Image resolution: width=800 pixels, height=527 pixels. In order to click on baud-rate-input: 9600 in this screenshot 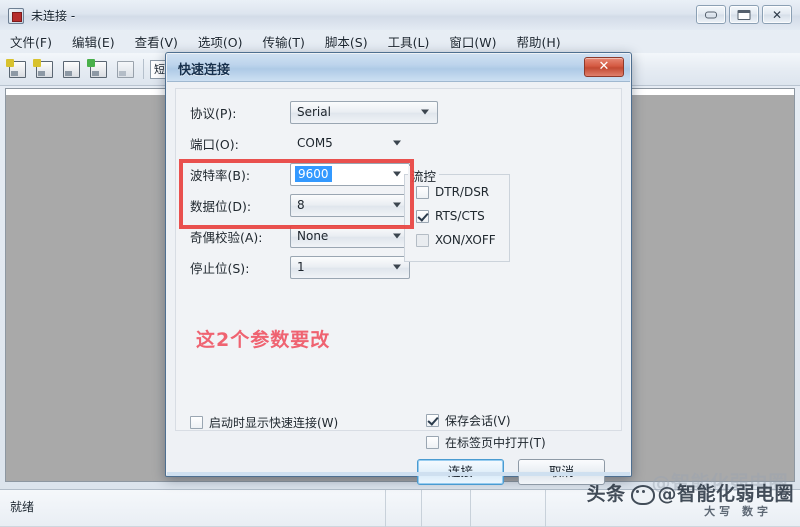, I will do `click(350, 174)`.